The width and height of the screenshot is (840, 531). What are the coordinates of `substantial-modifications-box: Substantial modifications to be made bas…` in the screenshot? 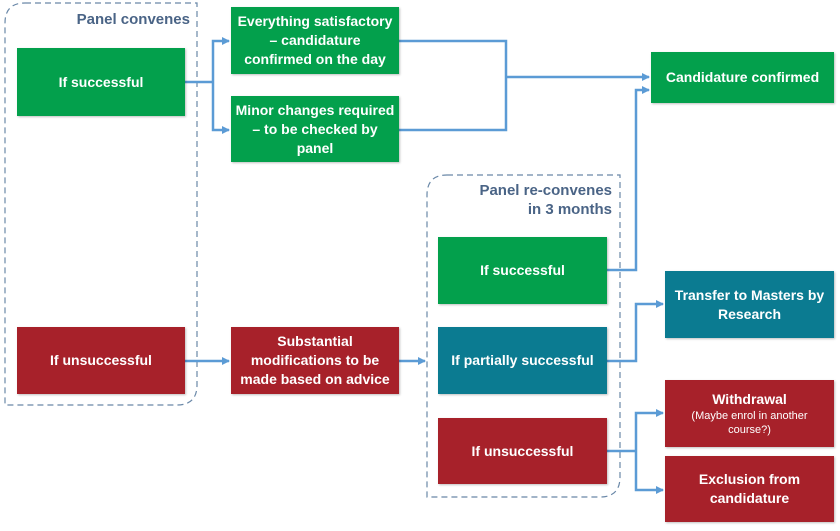 It's located at (315, 360).